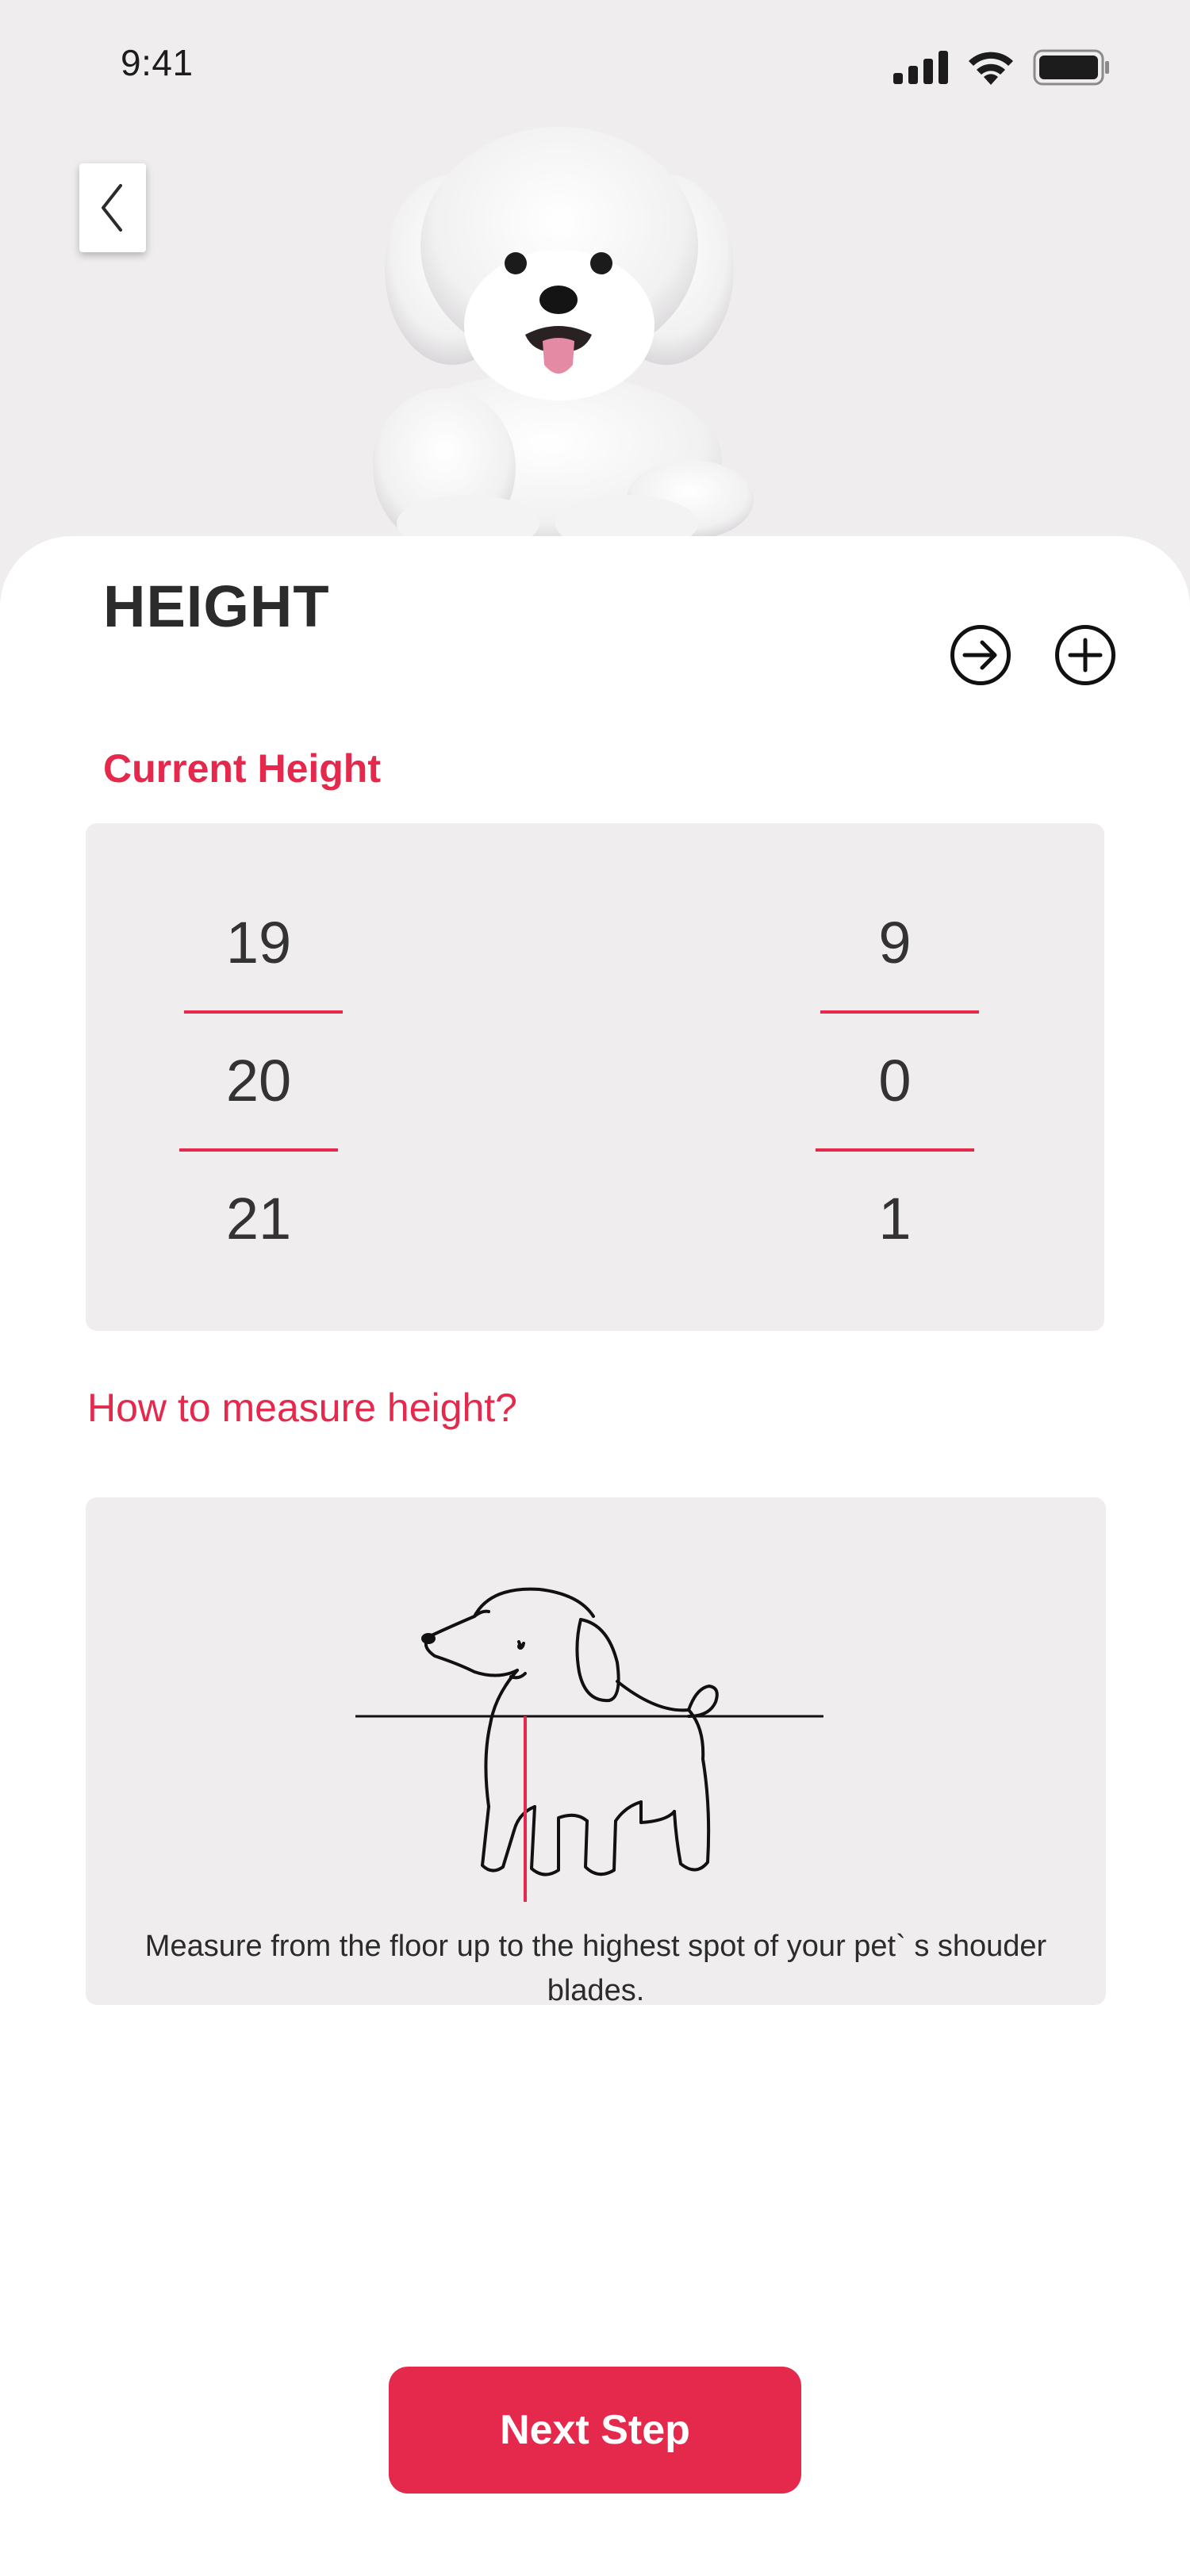  I want to click on add-button, so click(1085, 655).